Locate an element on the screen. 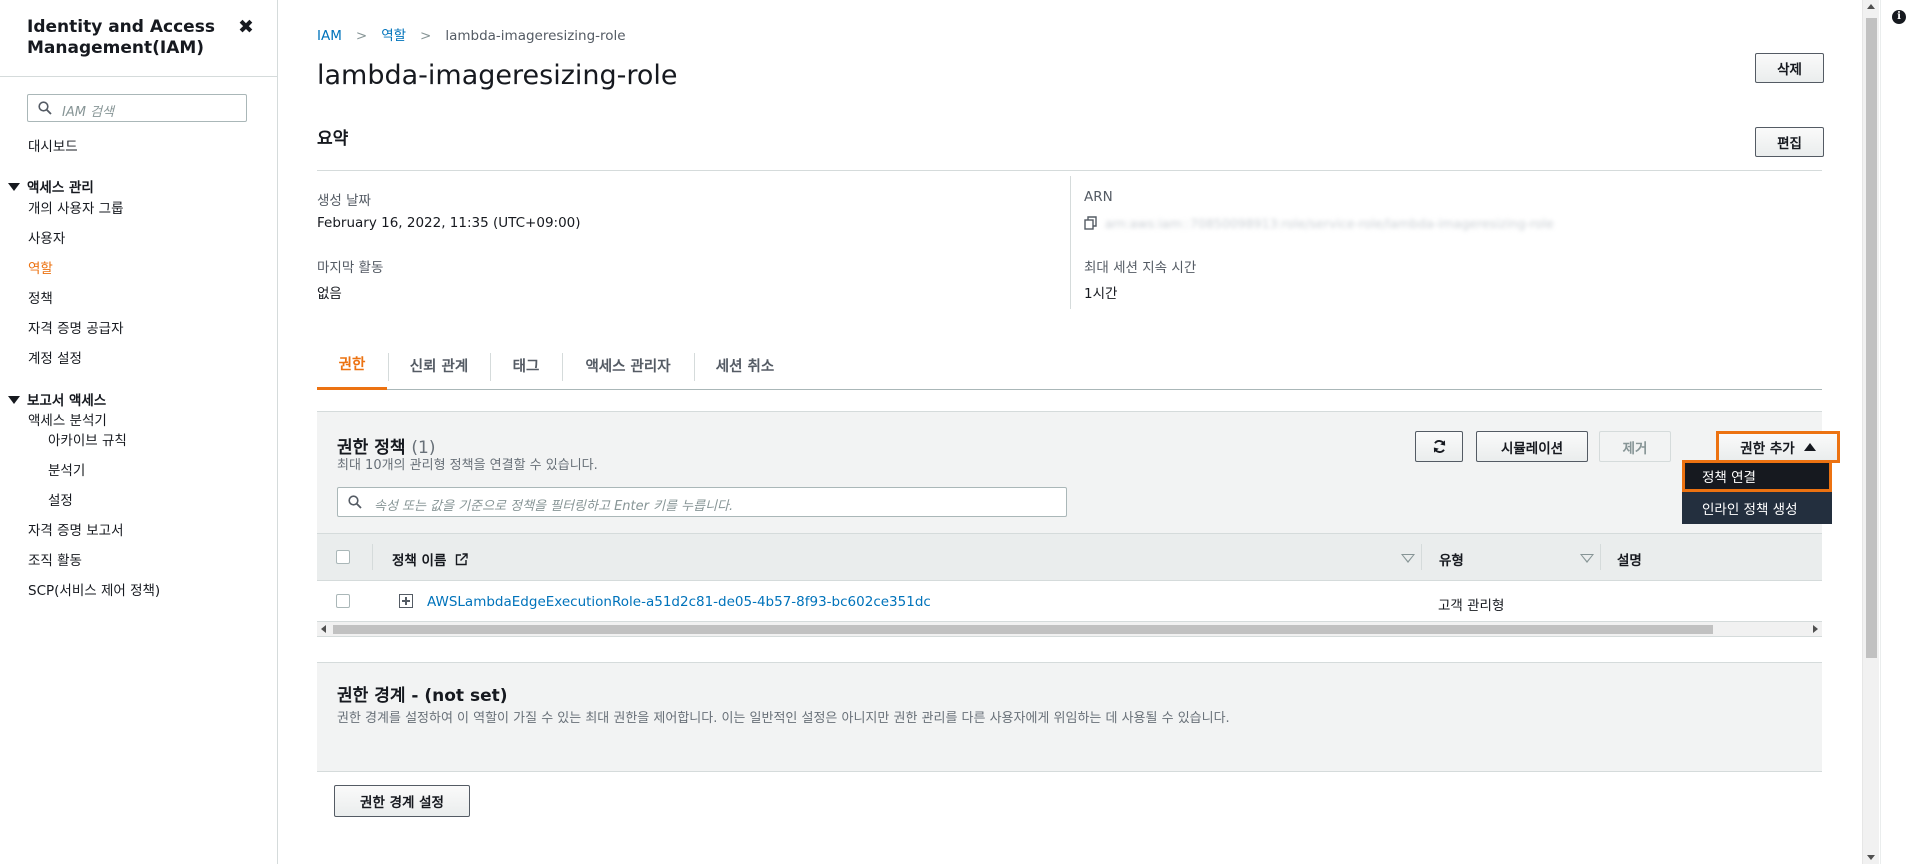 The height and width of the screenshot is (864, 1914). sidebar-item-dashboard: 대시보드 is located at coordinates (53, 145).